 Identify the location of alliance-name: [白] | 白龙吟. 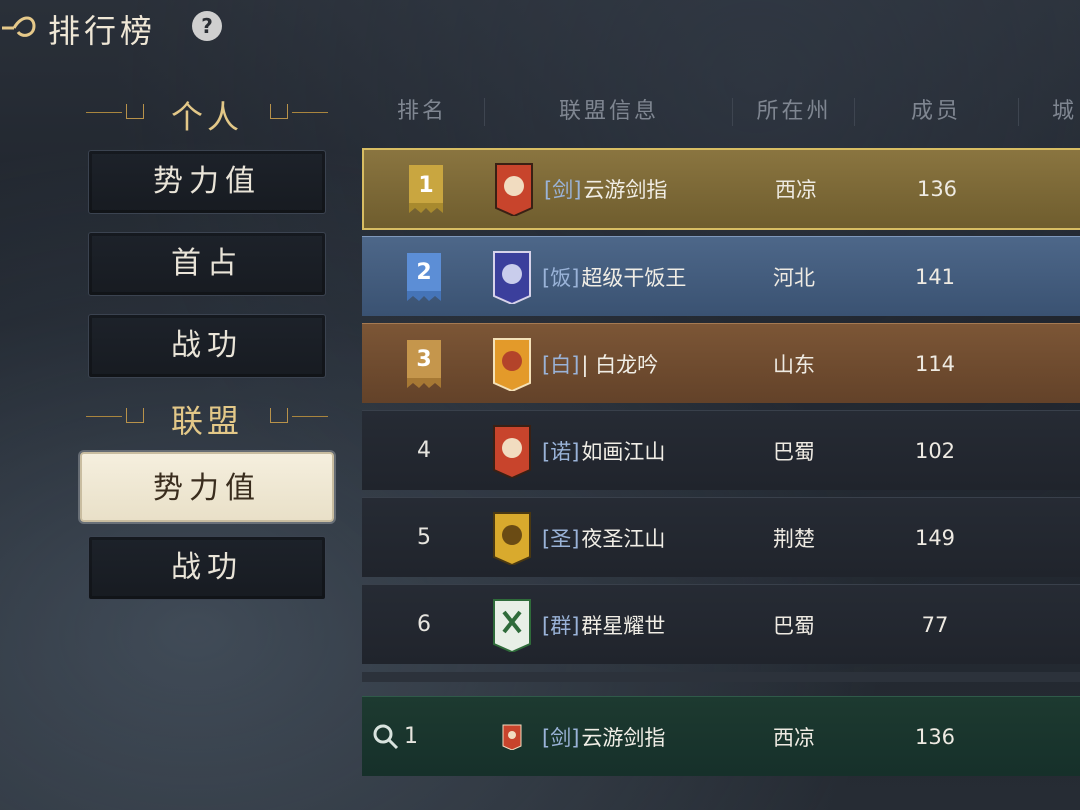
(652, 363).